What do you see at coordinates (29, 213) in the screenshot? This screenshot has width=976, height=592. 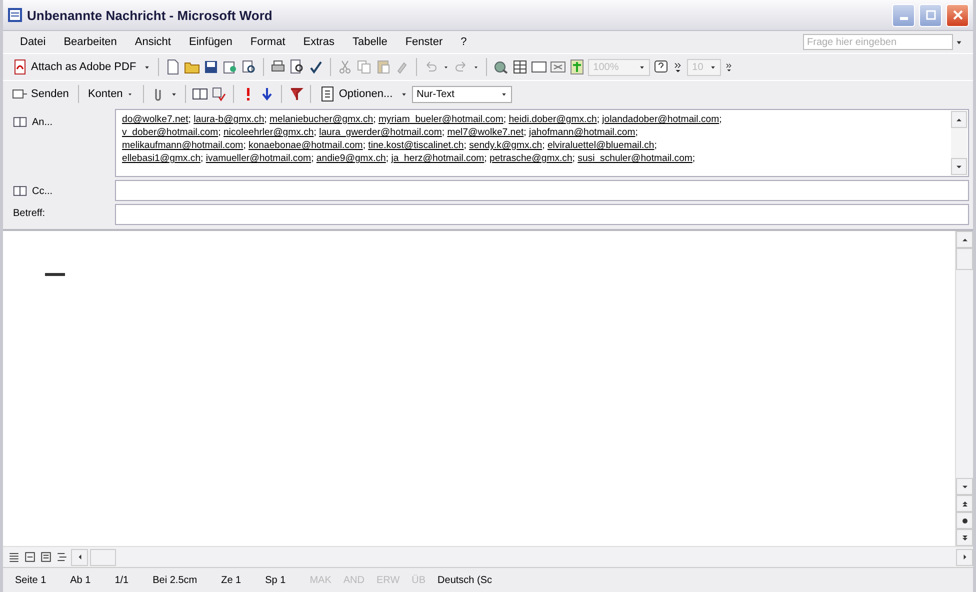 I see `subject-label: Betreff:` at bounding box center [29, 213].